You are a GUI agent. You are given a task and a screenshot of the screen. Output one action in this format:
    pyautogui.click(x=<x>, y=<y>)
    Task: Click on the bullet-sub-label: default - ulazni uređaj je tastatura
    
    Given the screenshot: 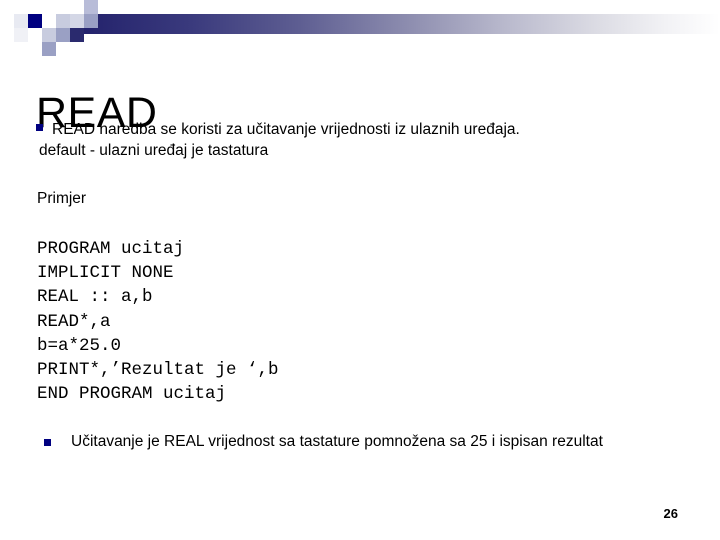 What is the action you would take?
    pyautogui.click(x=154, y=150)
    